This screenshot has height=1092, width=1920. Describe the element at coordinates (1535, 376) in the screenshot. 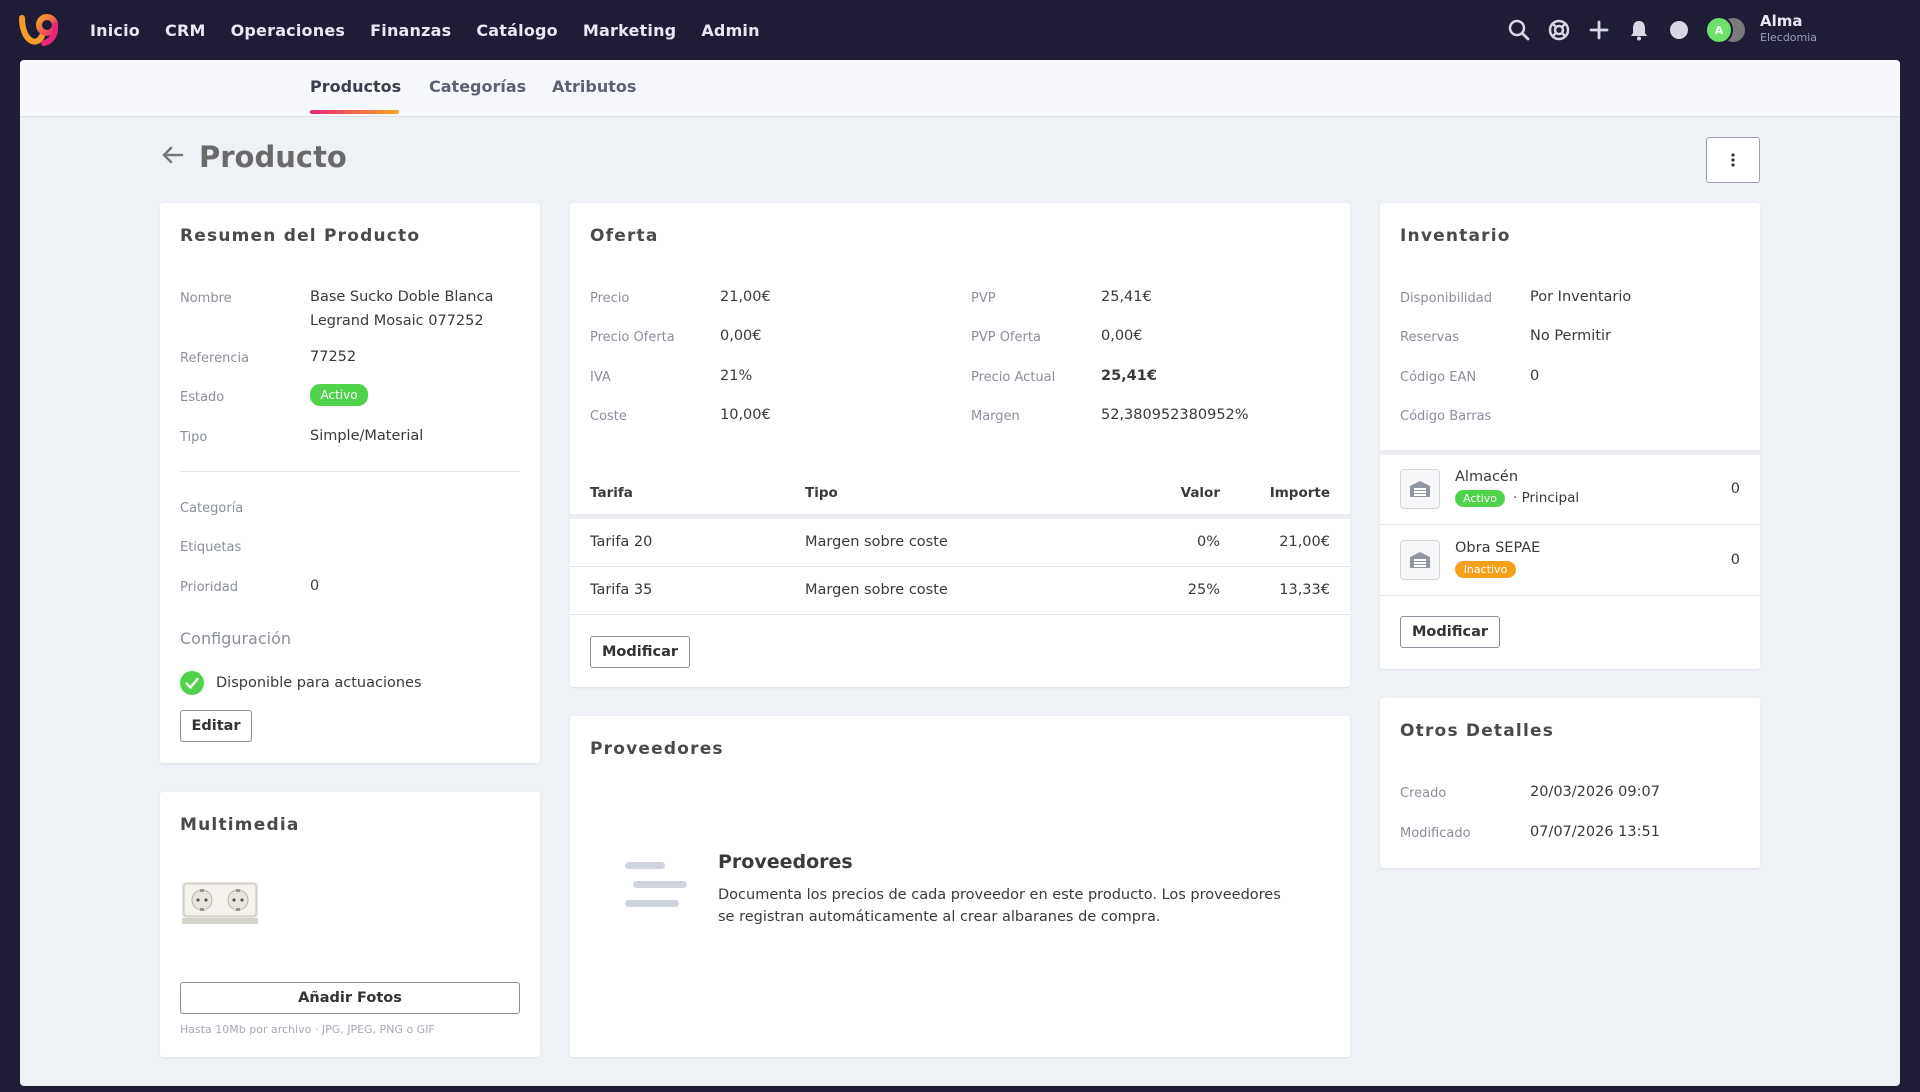

I see `ean-value: 0` at that location.